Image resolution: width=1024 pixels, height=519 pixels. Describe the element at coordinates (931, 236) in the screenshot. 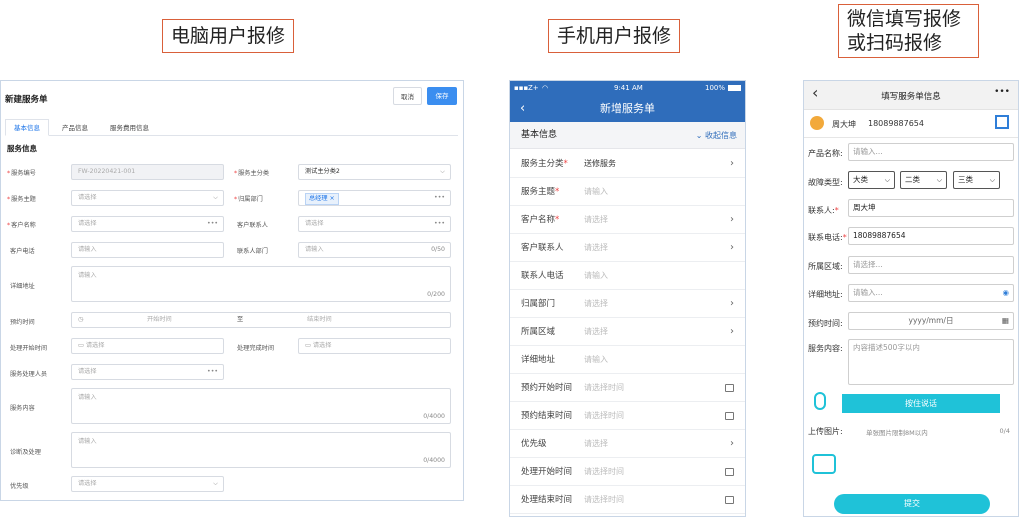

I see `phone-input: 18089887654` at that location.